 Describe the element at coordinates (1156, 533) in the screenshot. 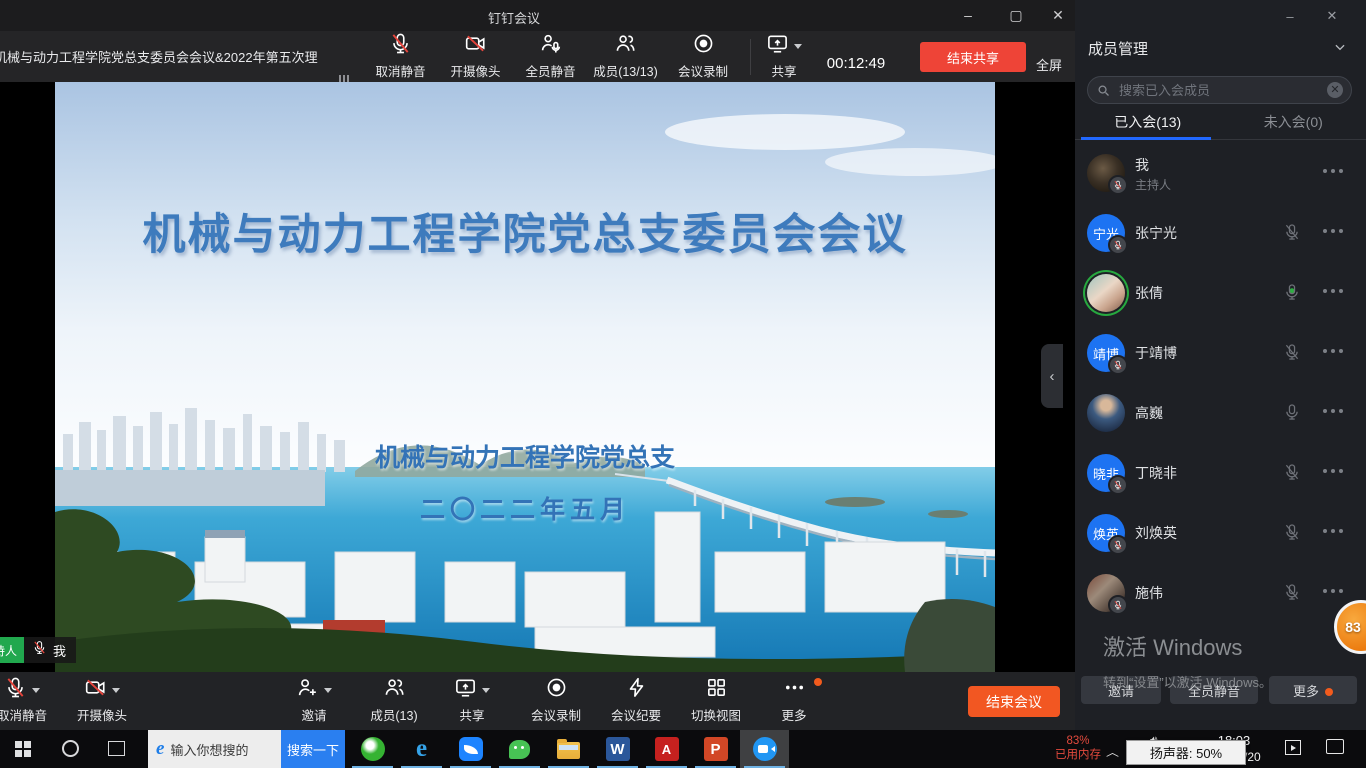

I see `member-name: 刘焕英` at that location.